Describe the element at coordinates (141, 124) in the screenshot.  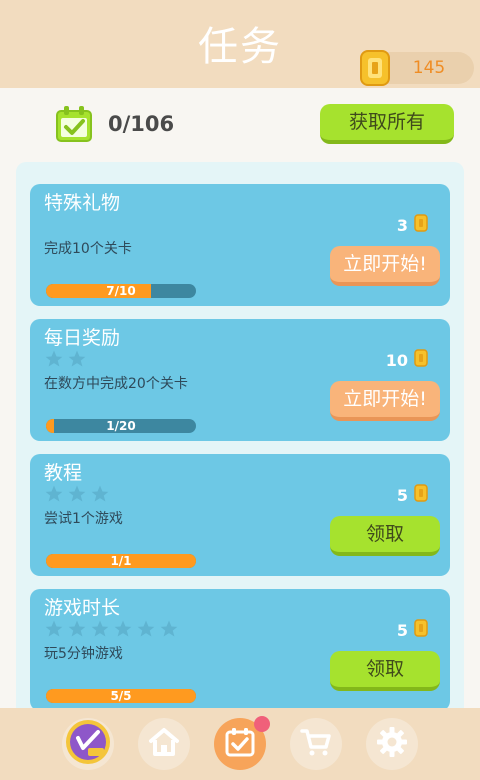
I see `task-progress-total: 0/106` at that location.